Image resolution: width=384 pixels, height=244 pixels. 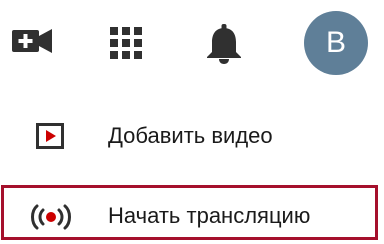 I want to click on menu-item-label: Начать трансляцию, so click(x=209, y=215).